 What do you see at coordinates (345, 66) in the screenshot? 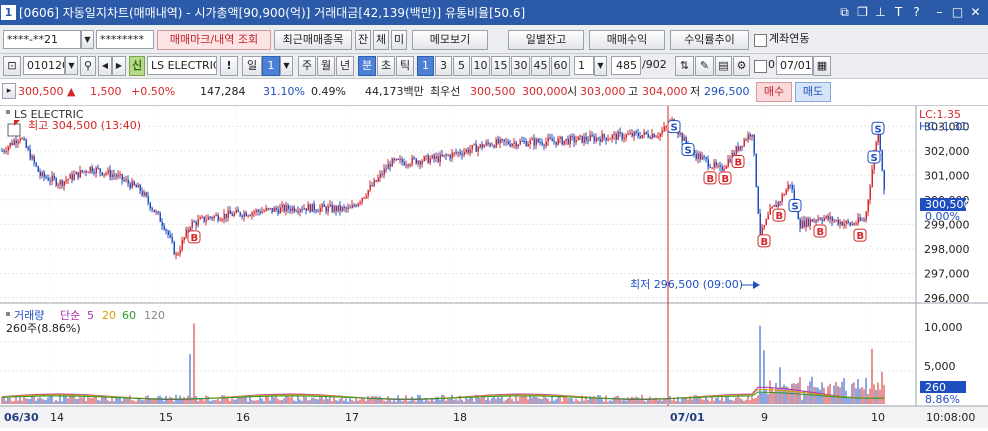
I see `period-year-button: 년` at bounding box center [345, 66].